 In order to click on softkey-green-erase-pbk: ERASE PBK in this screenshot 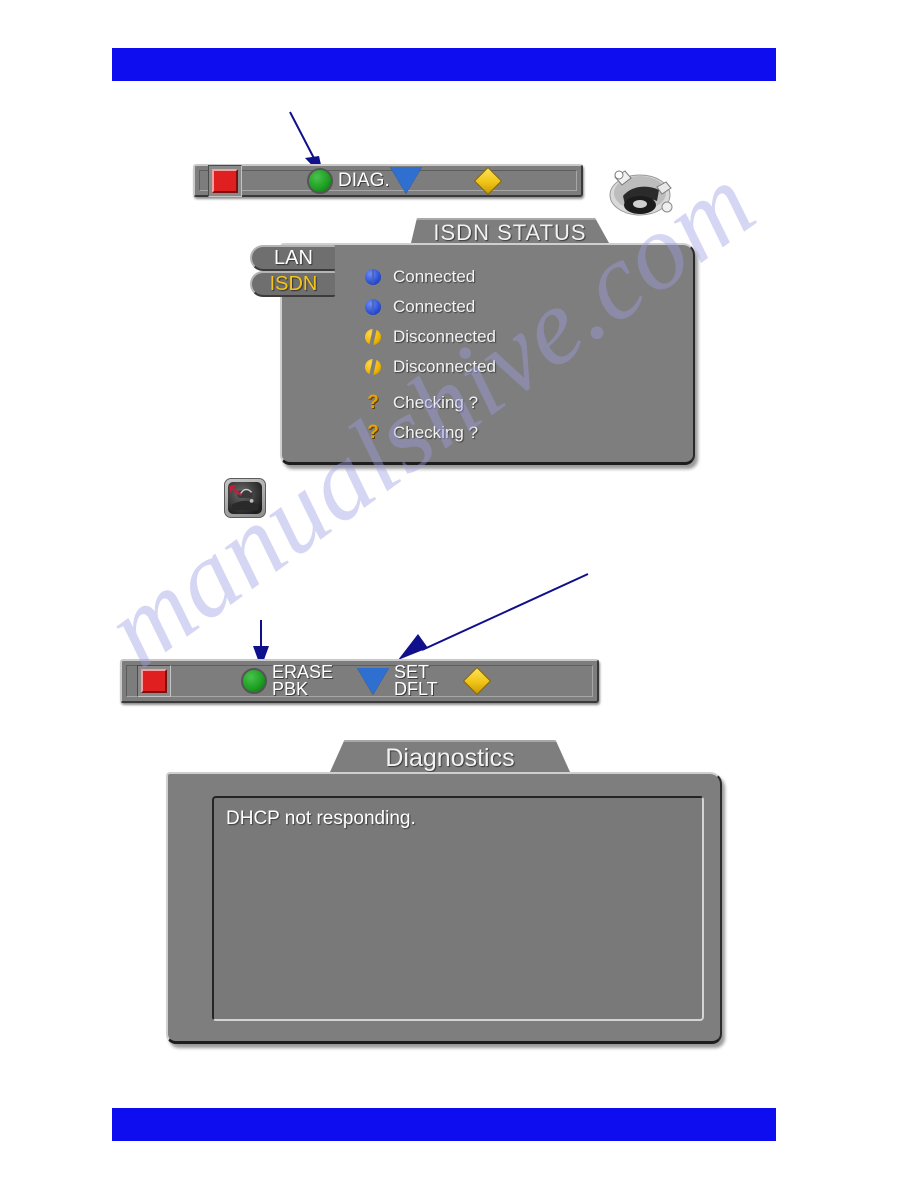, I will do `click(287, 680)`.